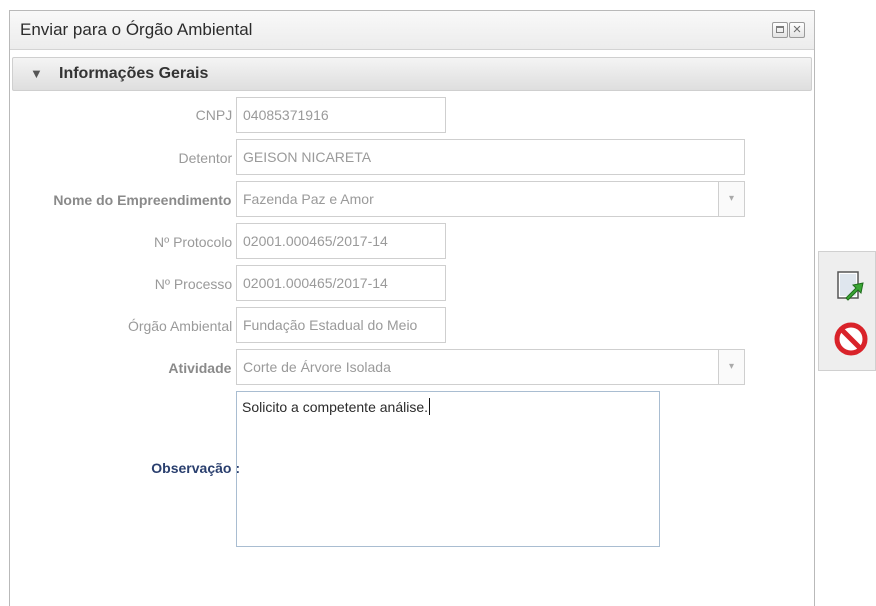 Image resolution: width=876 pixels, height=606 pixels. What do you see at coordinates (429, 406) in the screenshot?
I see `text-caret` at bounding box center [429, 406].